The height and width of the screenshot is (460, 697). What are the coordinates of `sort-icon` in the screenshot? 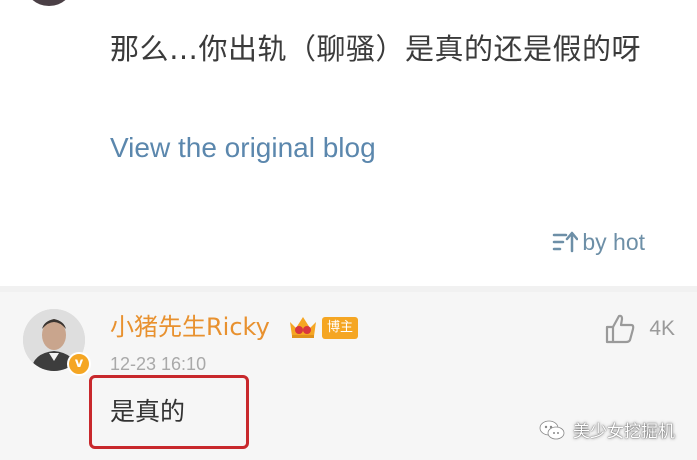 It's located at (566, 242).